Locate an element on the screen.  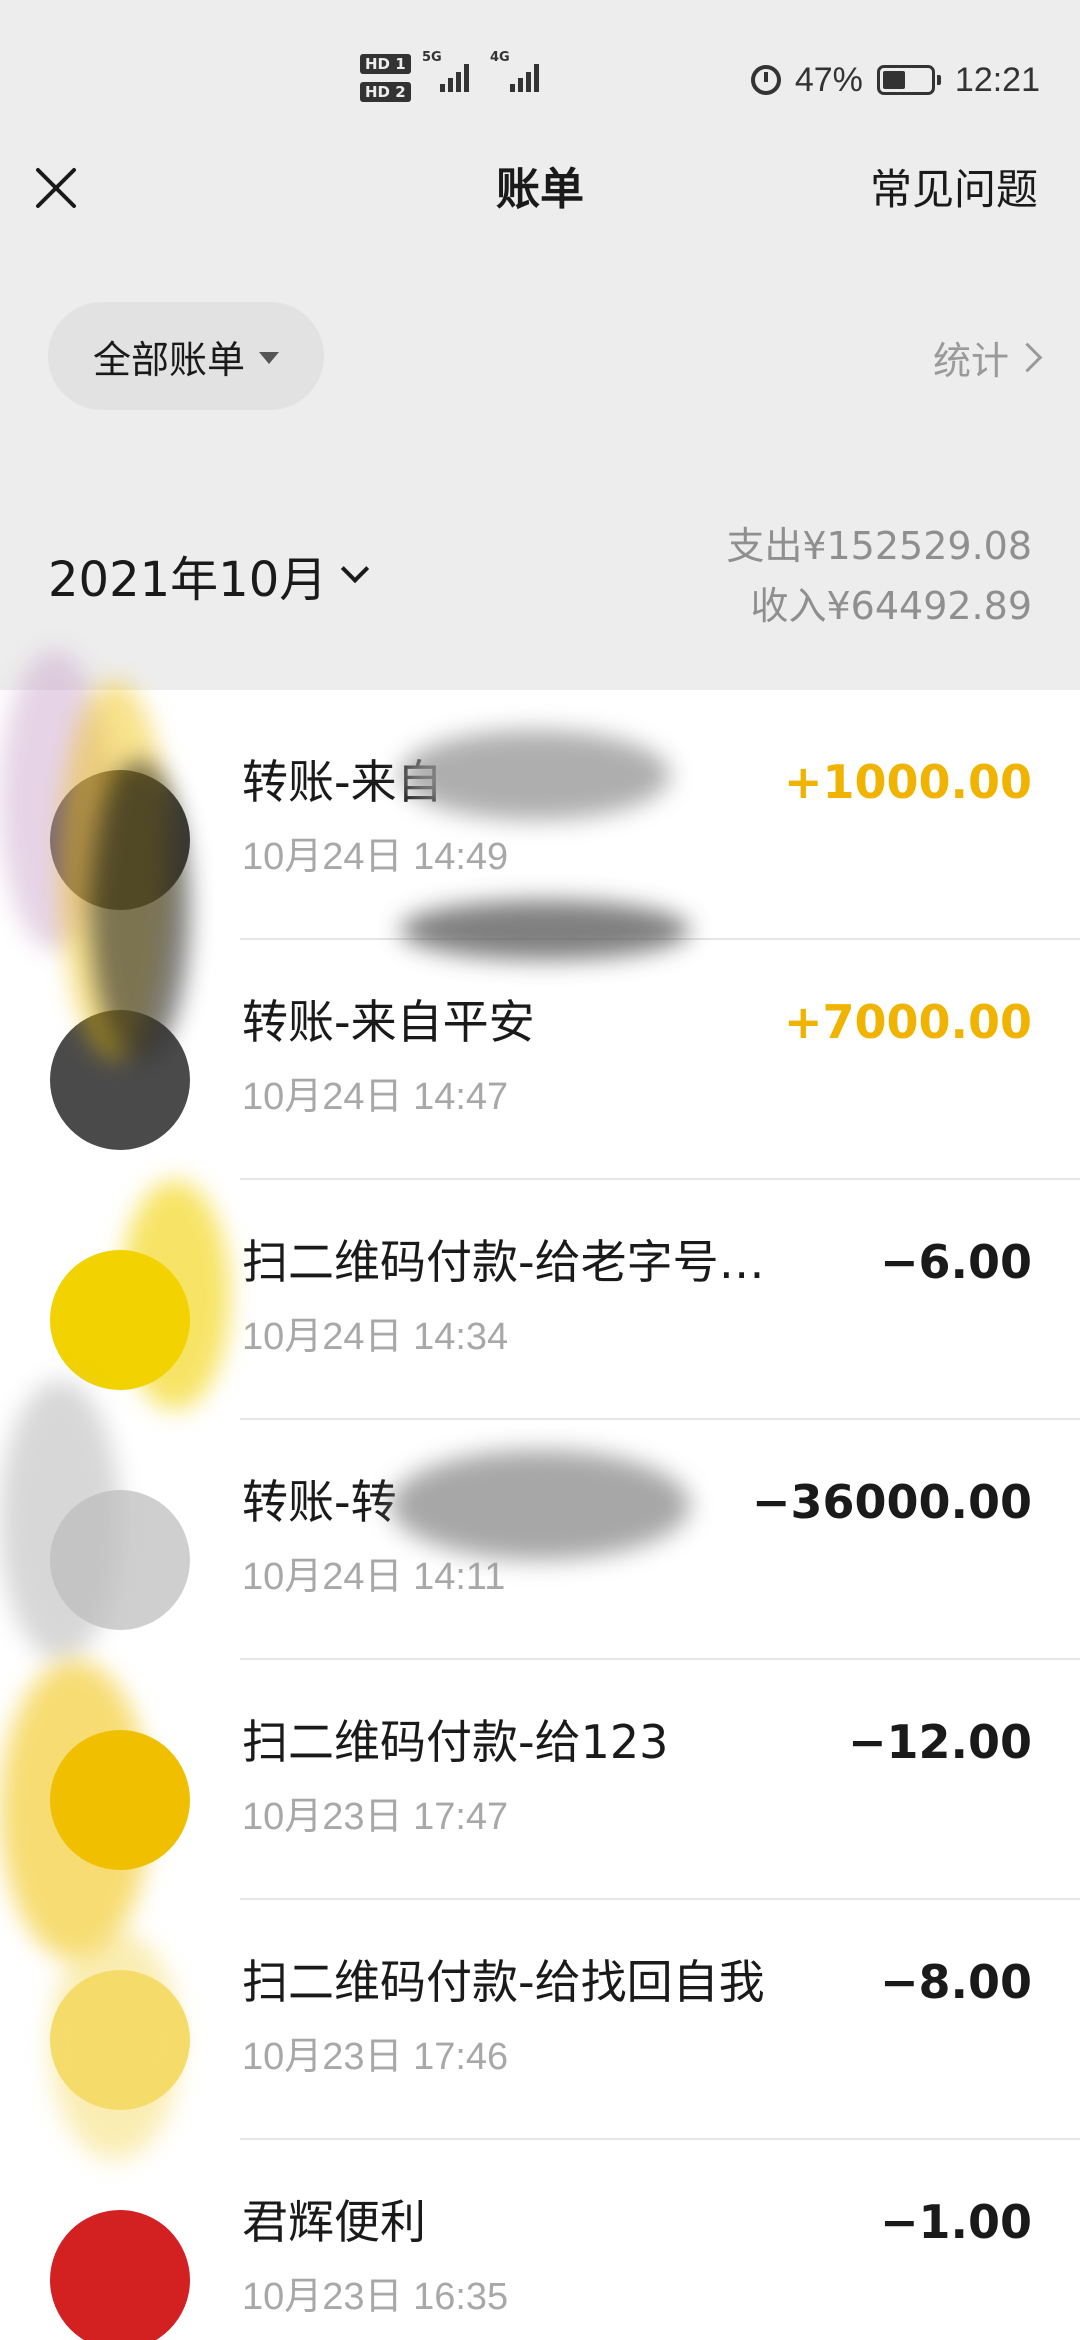
transaction-amount: +1000.00 is located at coordinates (907, 782).